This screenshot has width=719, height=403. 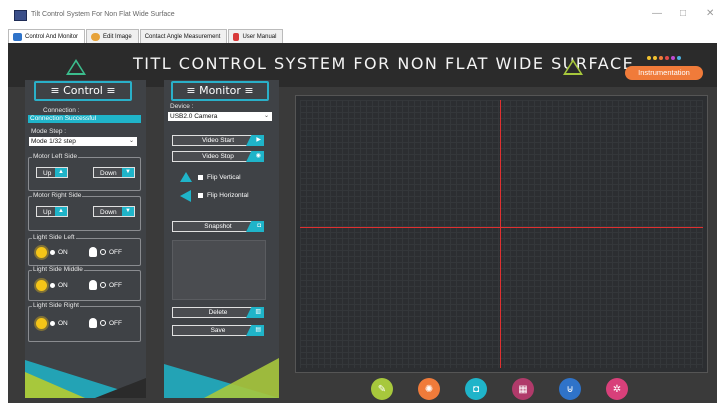 What do you see at coordinates (255, 330) in the screenshot?
I see `save-icon: ▤` at bounding box center [255, 330].